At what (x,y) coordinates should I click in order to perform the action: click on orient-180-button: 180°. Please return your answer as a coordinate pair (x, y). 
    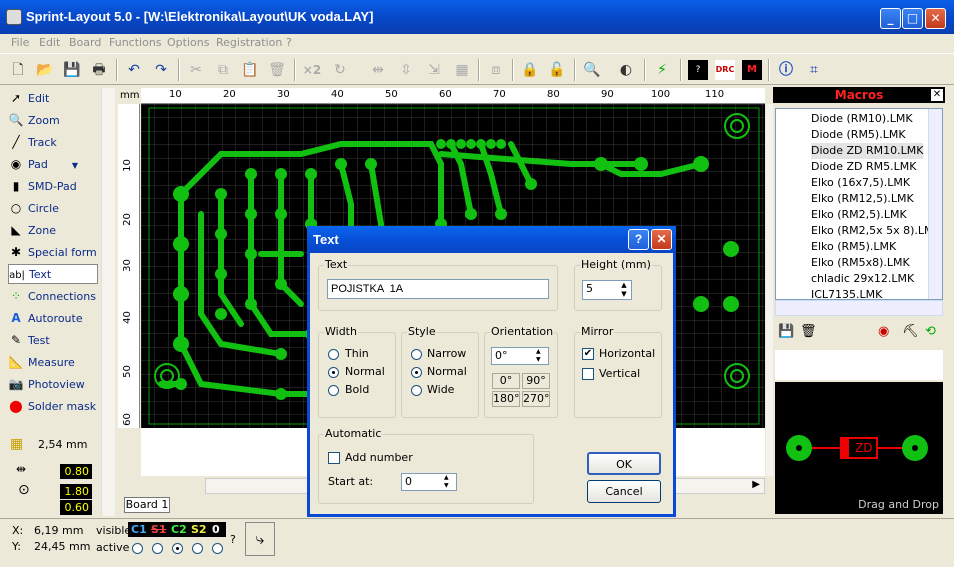
    Looking at the image, I should click on (506, 399).